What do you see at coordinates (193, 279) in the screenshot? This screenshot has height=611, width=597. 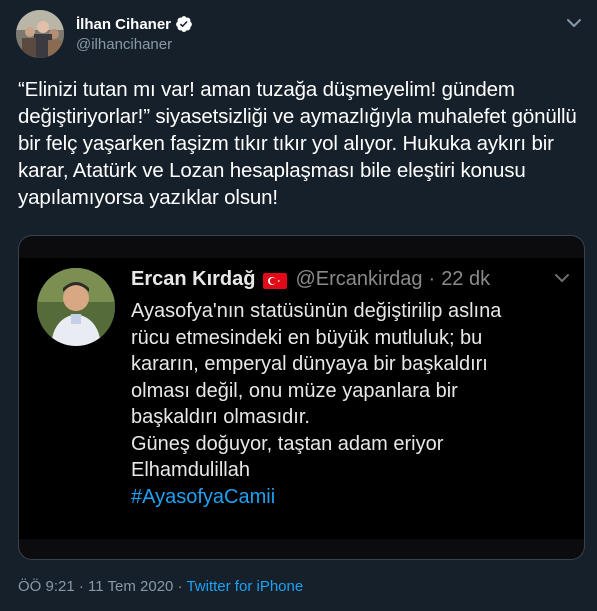 I see `quoted-author-name: Ercan Kırdağ` at bounding box center [193, 279].